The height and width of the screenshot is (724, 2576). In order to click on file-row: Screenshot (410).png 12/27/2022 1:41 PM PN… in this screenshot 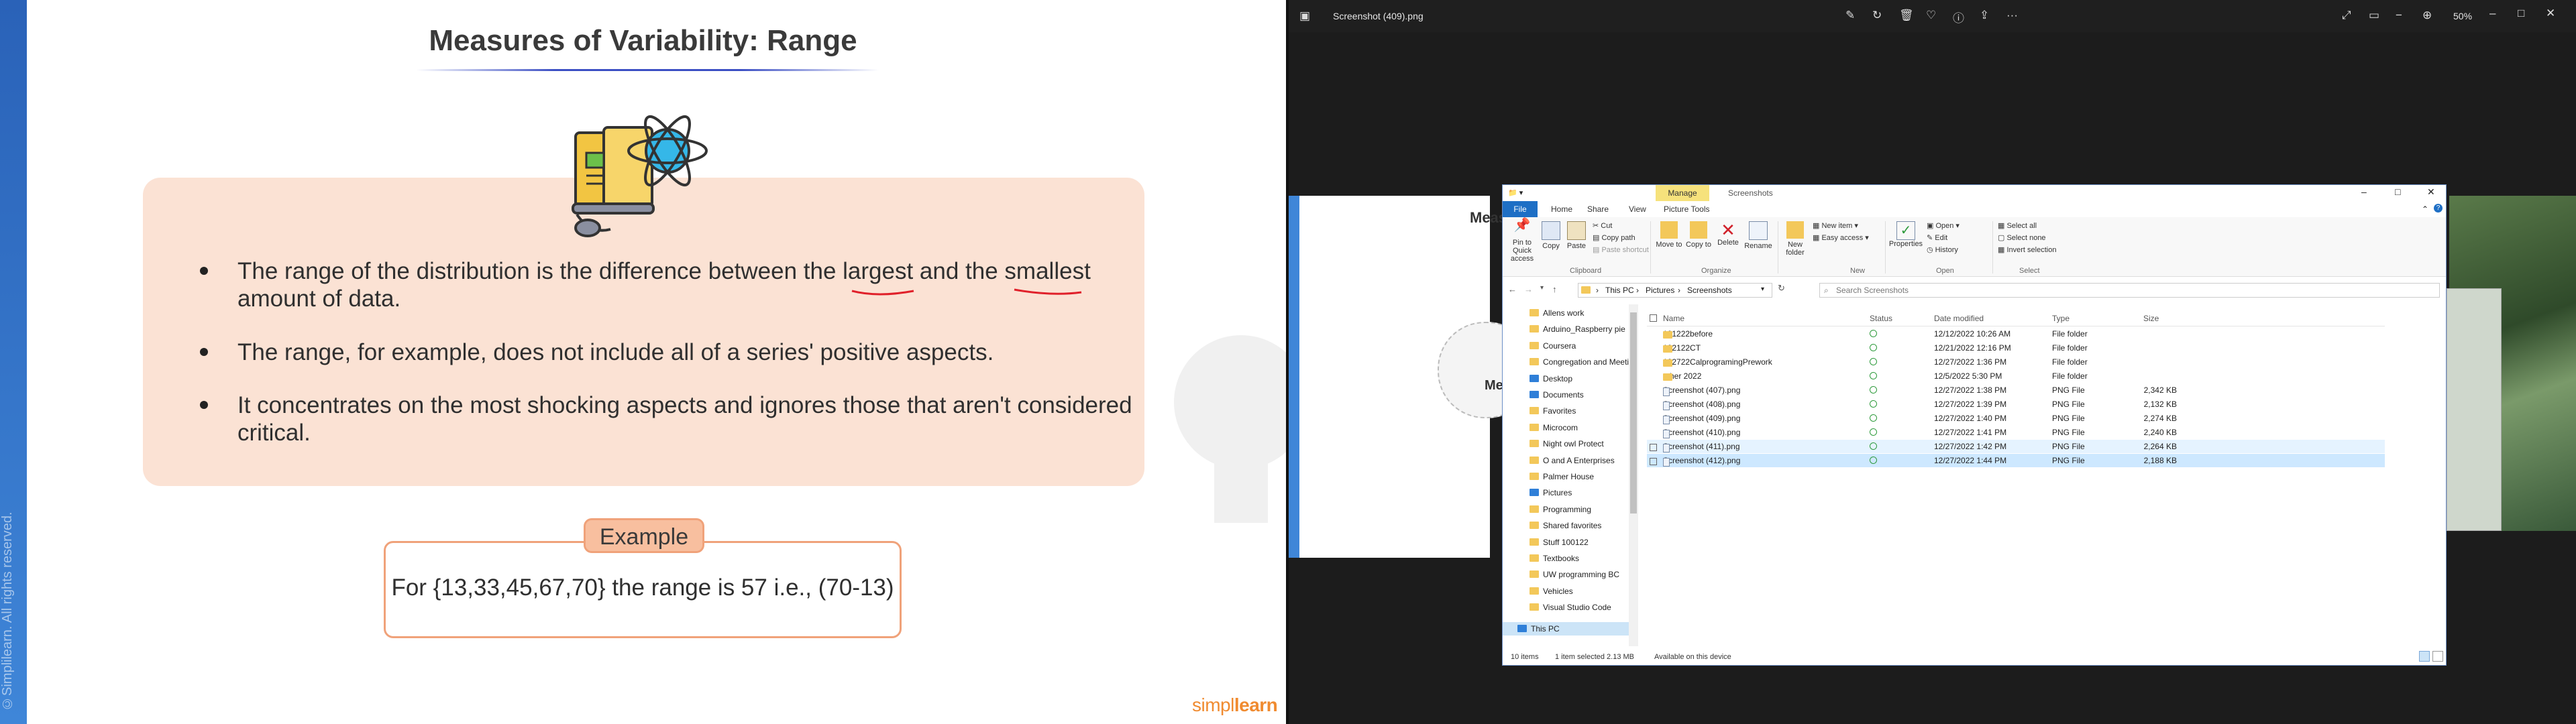, I will do `click(2016, 433)`.